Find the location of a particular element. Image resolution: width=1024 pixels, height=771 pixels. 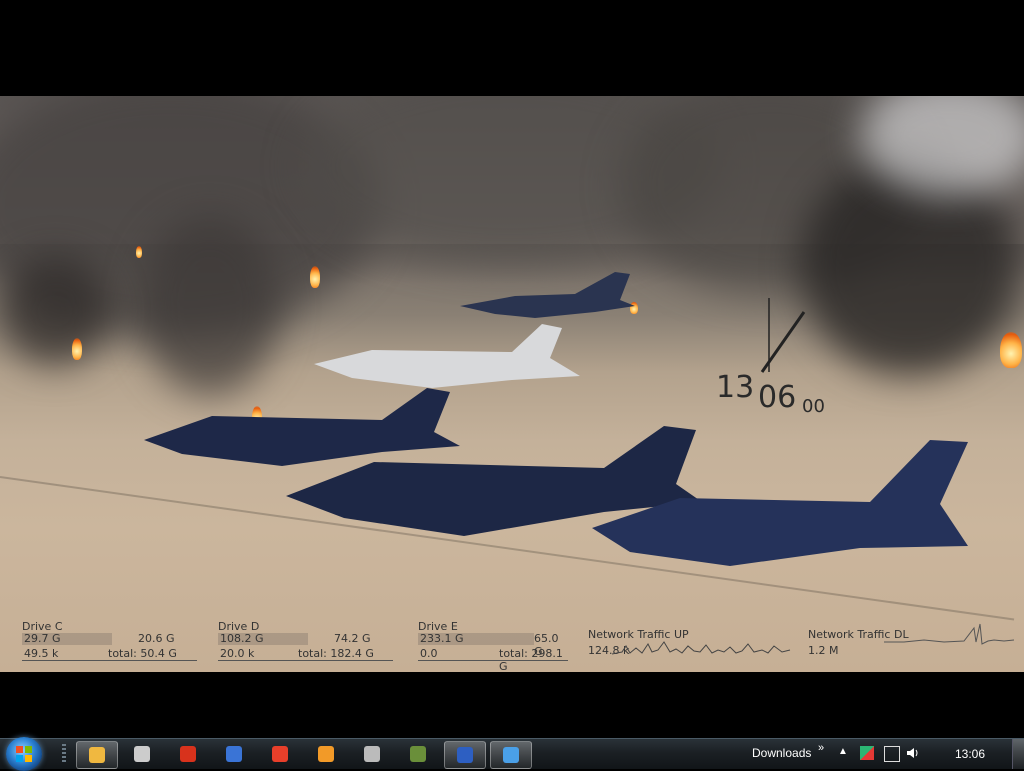

drive-used: 233.1 G is located at coordinates (442, 638).